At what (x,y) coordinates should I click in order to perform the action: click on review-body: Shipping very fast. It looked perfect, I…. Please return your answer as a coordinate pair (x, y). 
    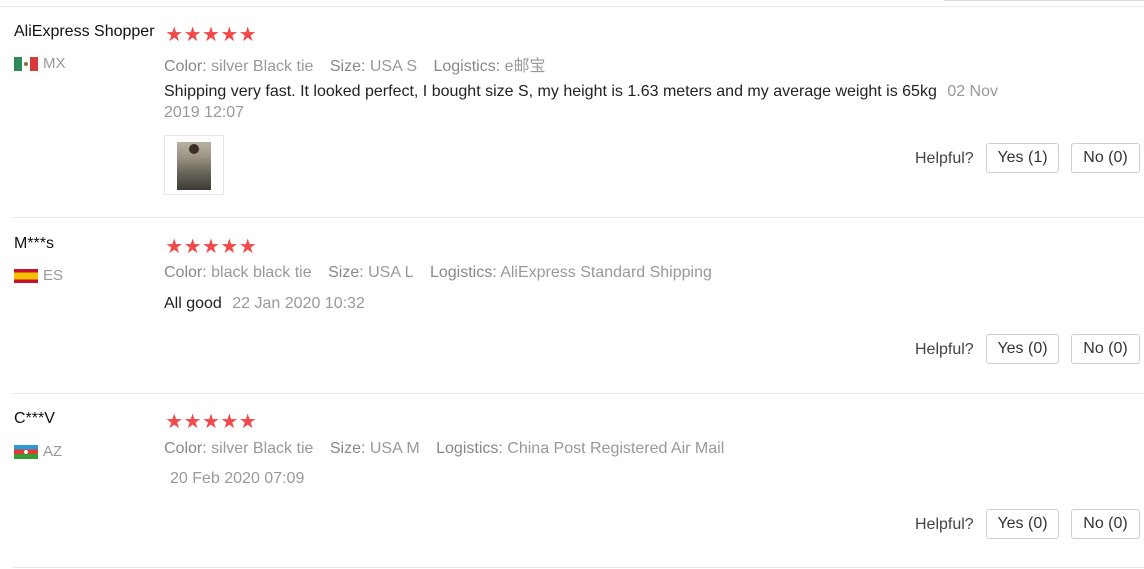
    Looking at the image, I should click on (550, 91).